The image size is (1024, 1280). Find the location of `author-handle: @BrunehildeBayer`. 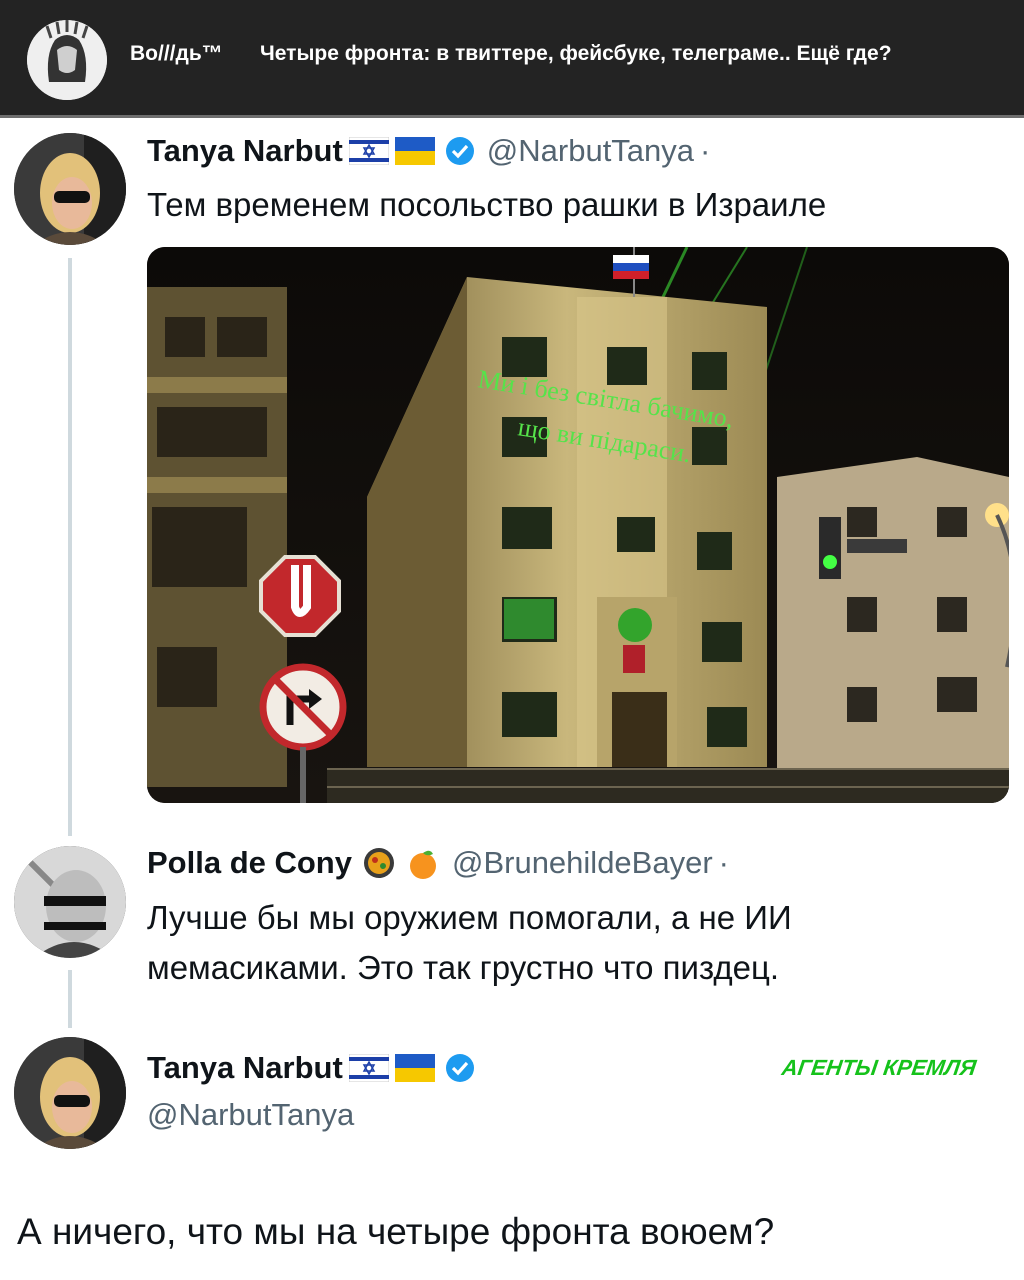

author-handle: @BrunehildeBayer is located at coordinates (582, 863).